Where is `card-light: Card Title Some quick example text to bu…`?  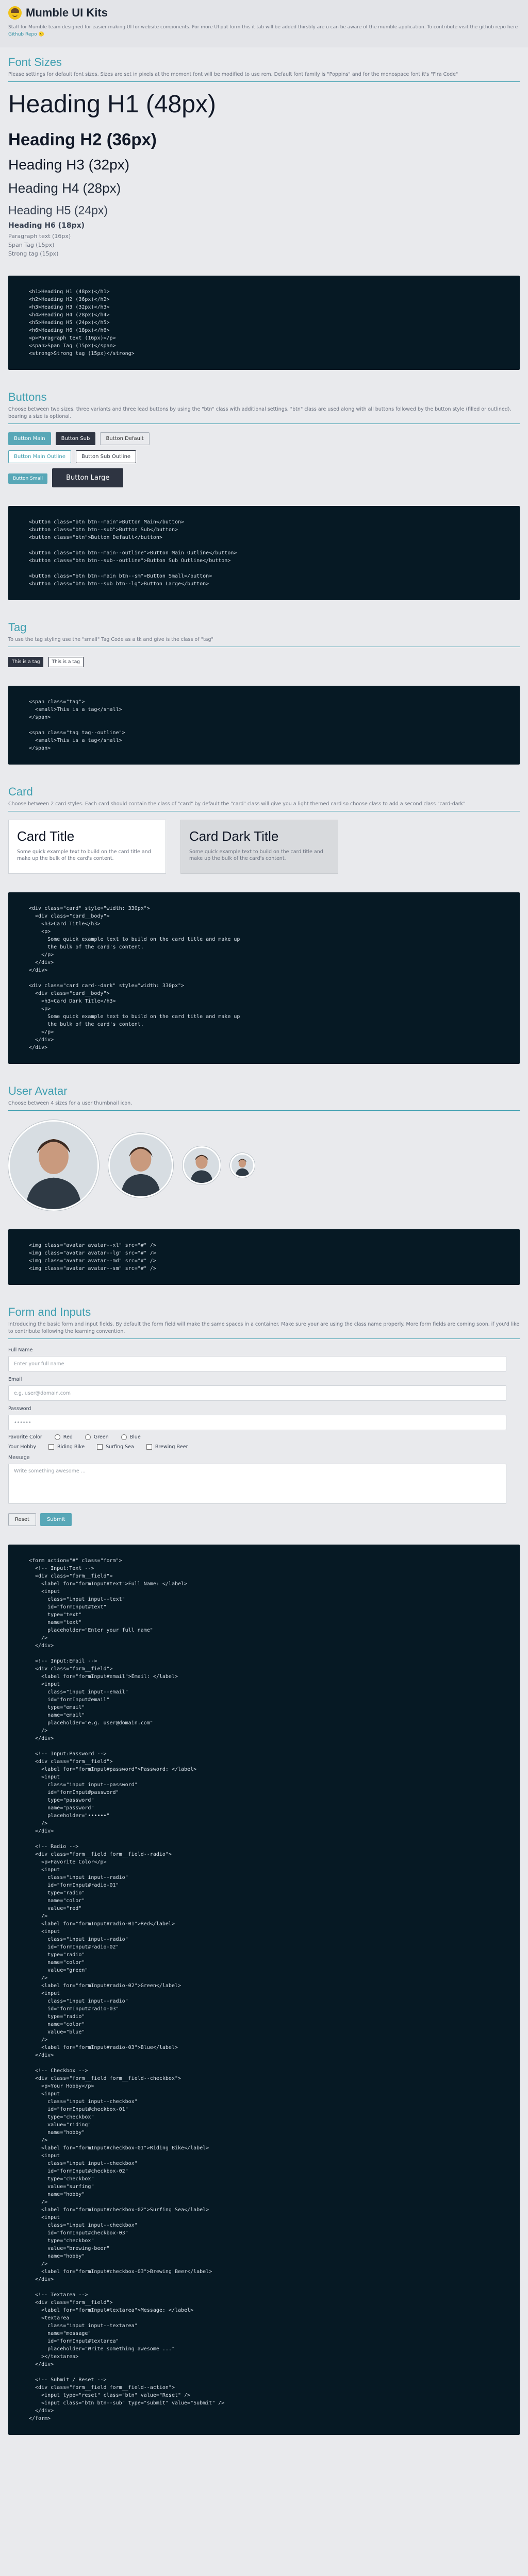 card-light: Card Title Some quick example text to bu… is located at coordinates (87, 847).